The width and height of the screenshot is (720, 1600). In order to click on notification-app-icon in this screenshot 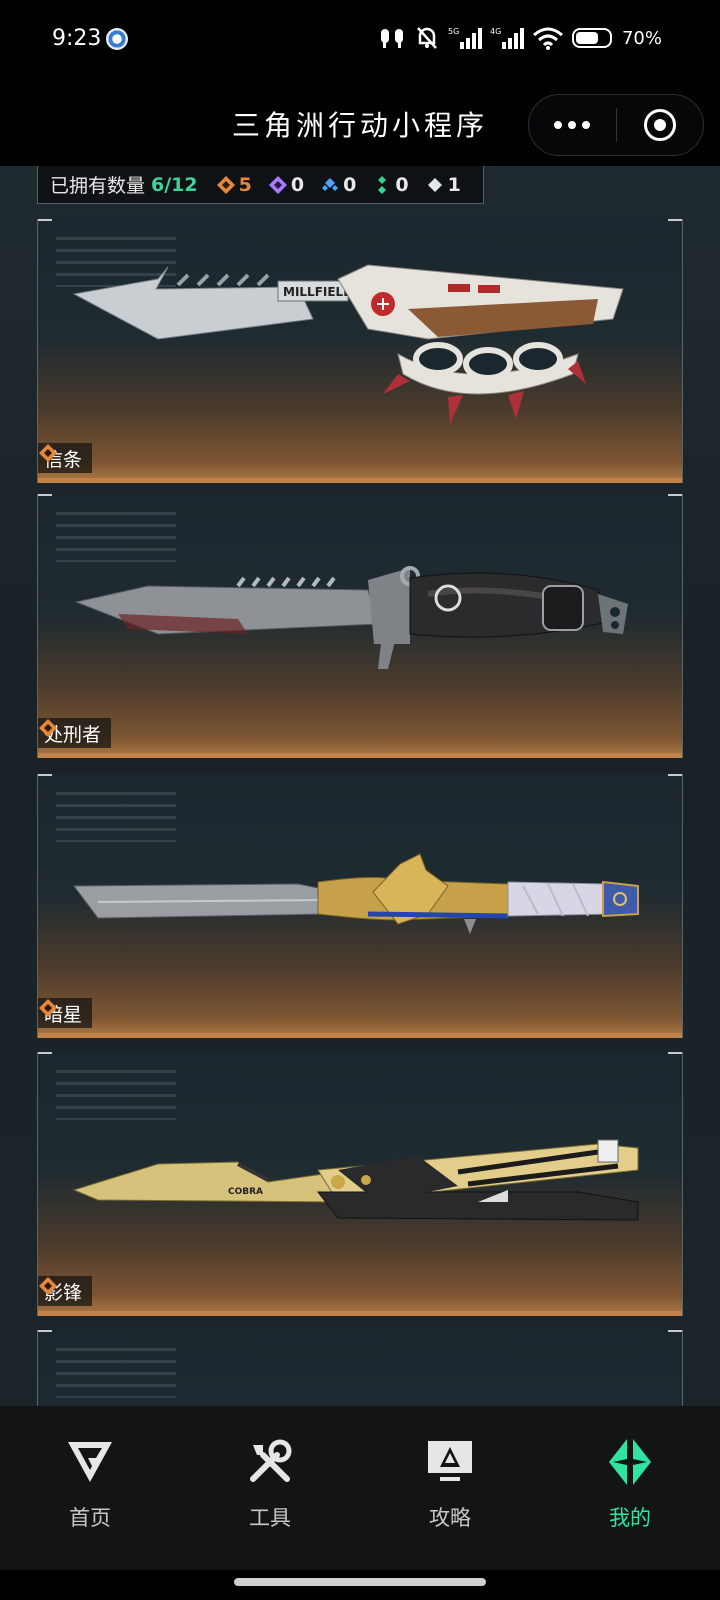, I will do `click(117, 39)`.